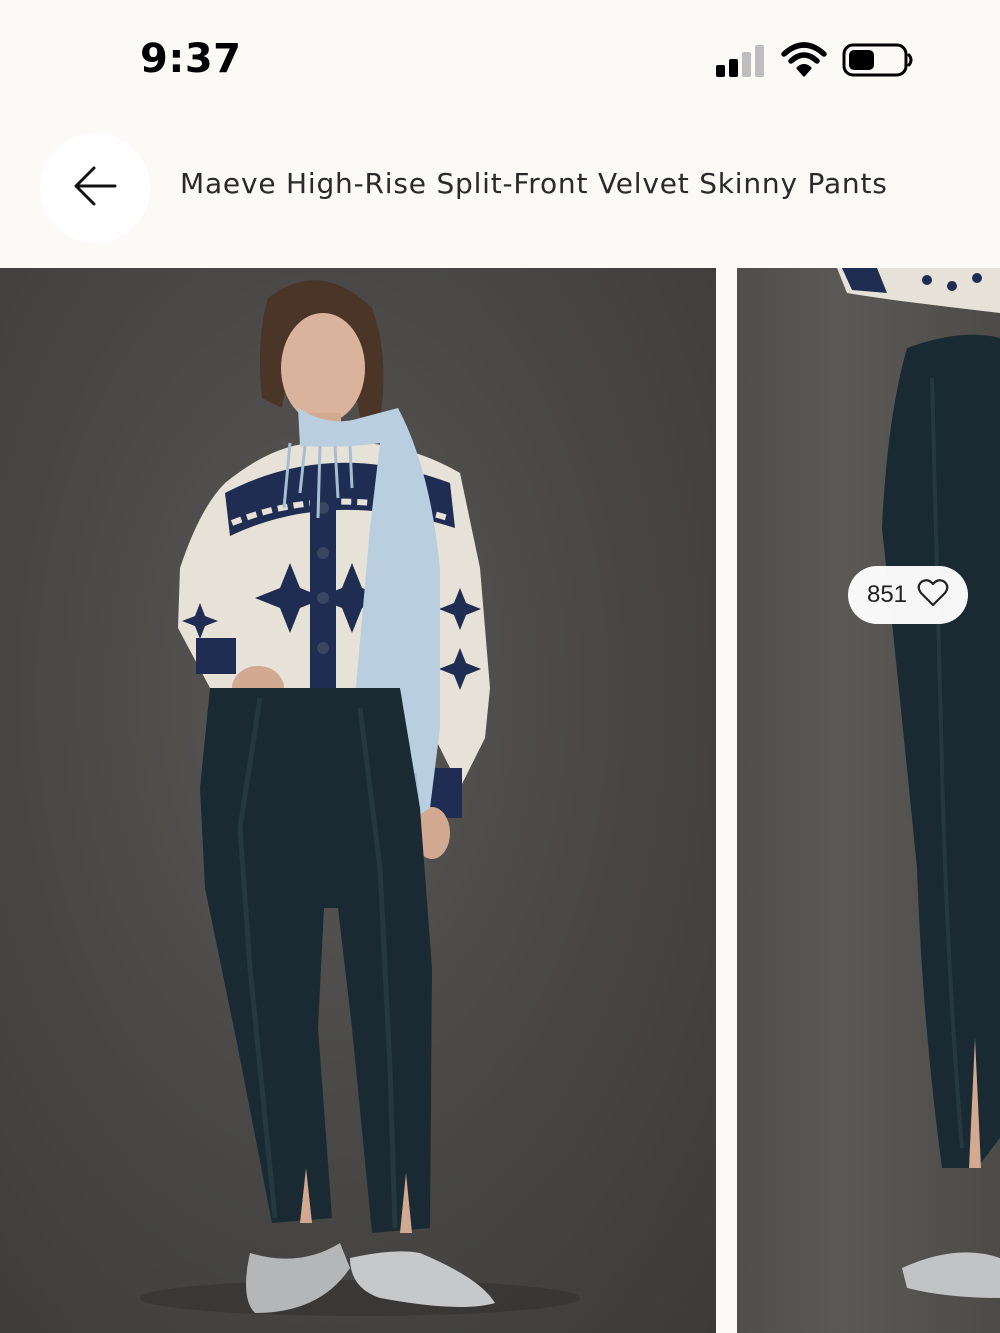  I want to click on wifi-icon, so click(804, 59).